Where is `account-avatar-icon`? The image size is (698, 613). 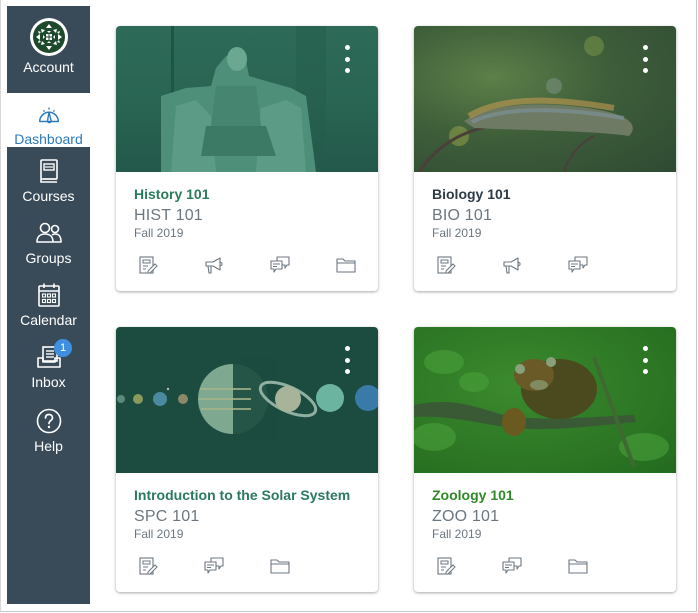 account-avatar-icon is located at coordinates (48, 37).